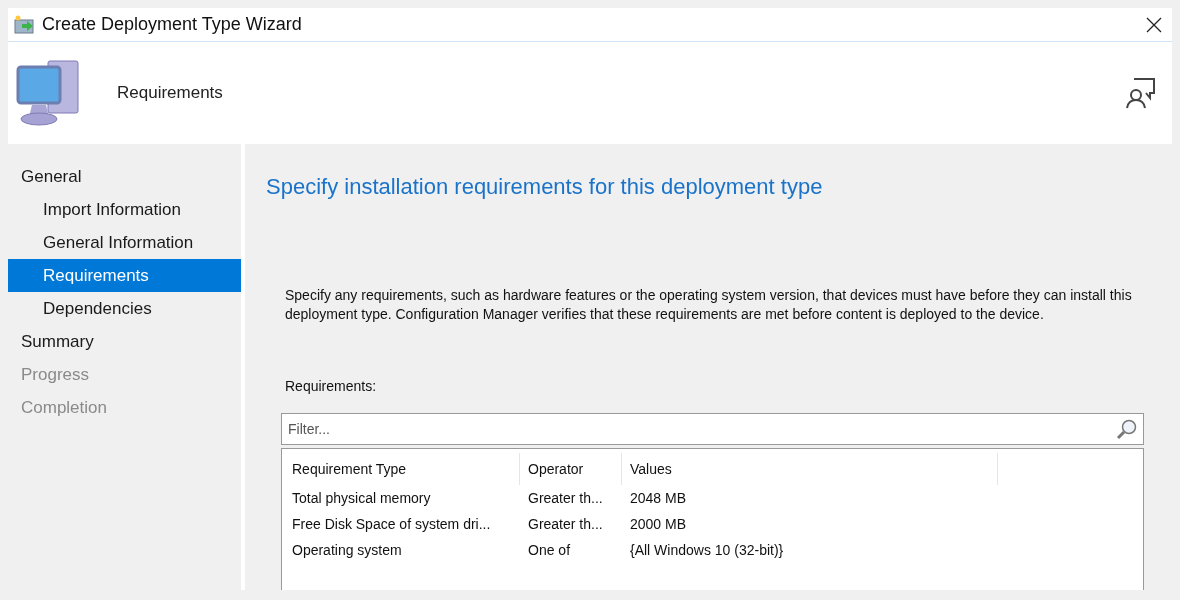 The height and width of the screenshot is (600, 1180). Describe the element at coordinates (25, 24) in the screenshot. I see `wizard-icon` at that location.